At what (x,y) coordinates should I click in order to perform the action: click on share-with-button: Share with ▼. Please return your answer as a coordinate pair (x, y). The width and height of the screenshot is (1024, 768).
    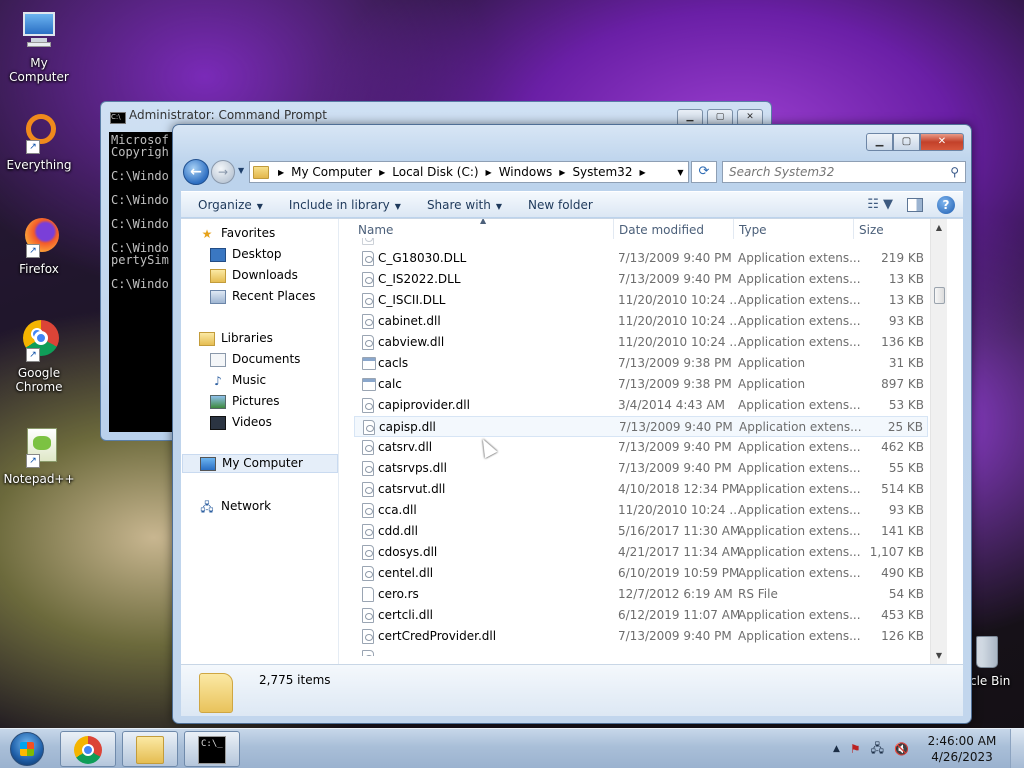
    Looking at the image, I should click on (460, 205).